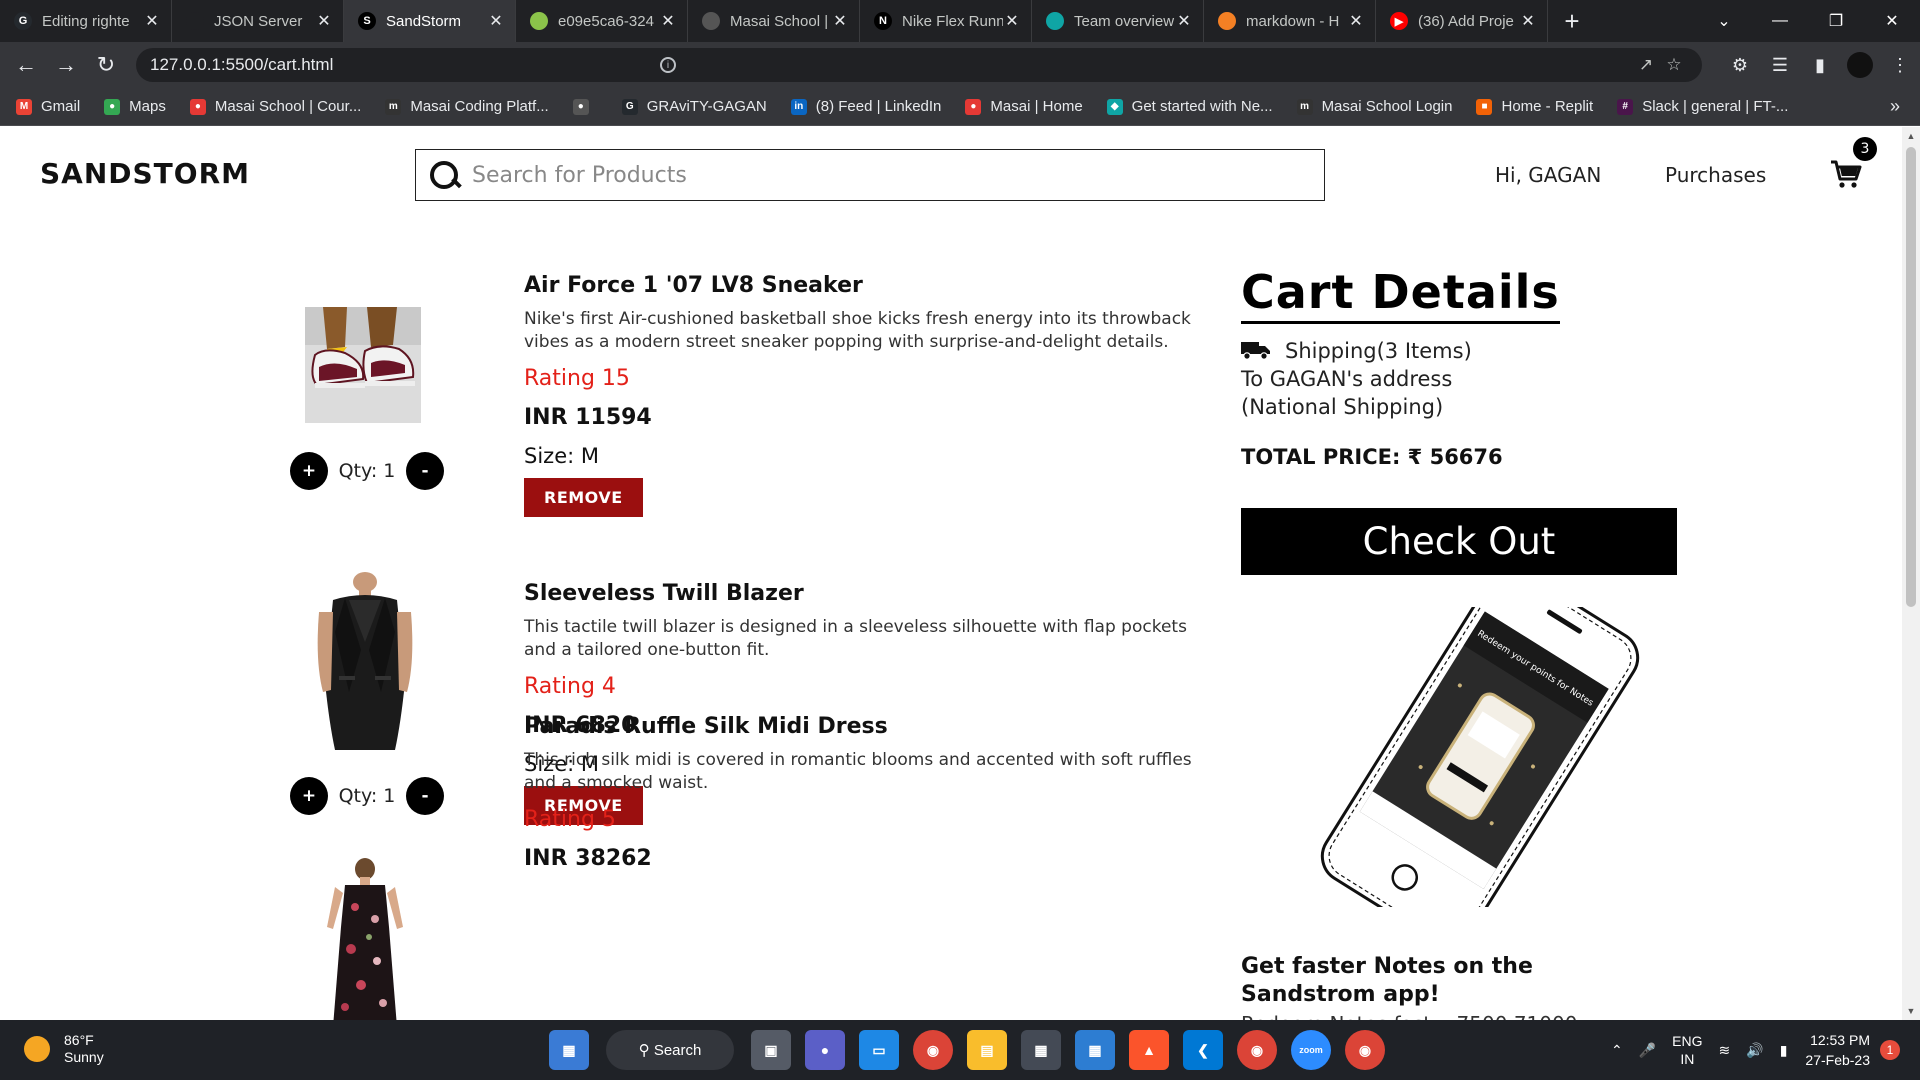  What do you see at coordinates (66, 65) in the screenshot?
I see `forward-arrow-icon: →` at bounding box center [66, 65].